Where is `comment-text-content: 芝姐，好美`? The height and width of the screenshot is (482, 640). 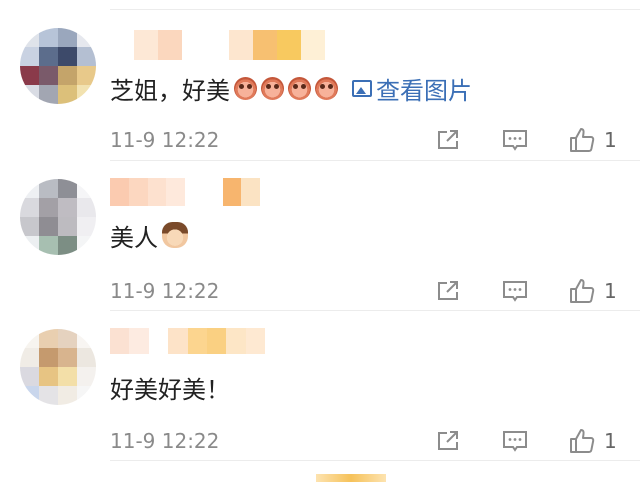
comment-text-content: 芝姐，好美 is located at coordinates (170, 90).